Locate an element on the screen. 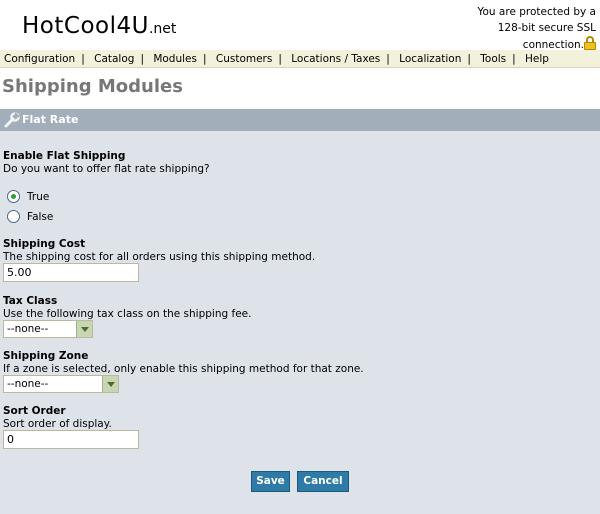 This screenshot has height=514, width=600. radio-true-label: True is located at coordinates (38, 196).